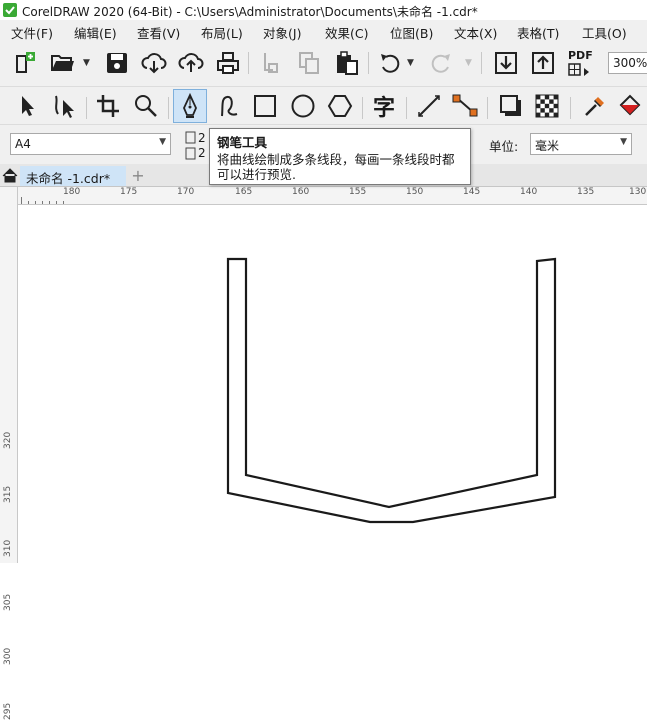  What do you see at coordinates (8, 711) in the screenshot?
I see `ruler-label: 295` at bounding box center [8, 711].